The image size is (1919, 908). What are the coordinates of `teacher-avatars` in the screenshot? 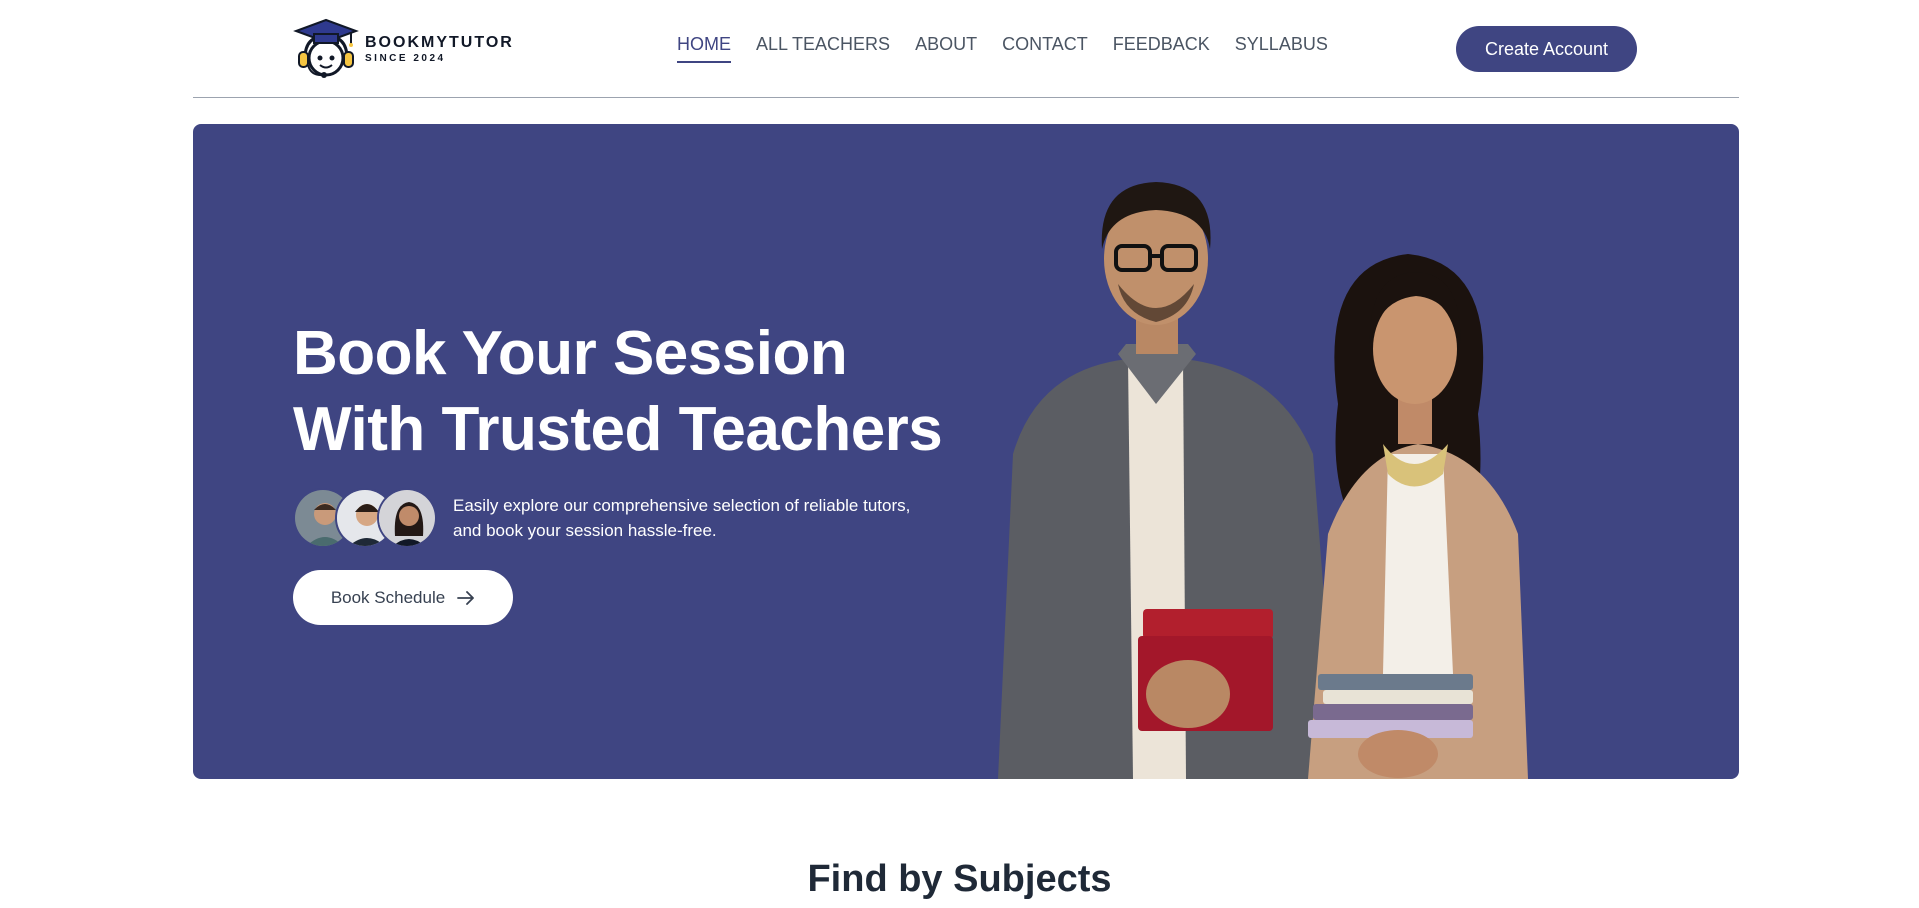 It's located at (365, 518).